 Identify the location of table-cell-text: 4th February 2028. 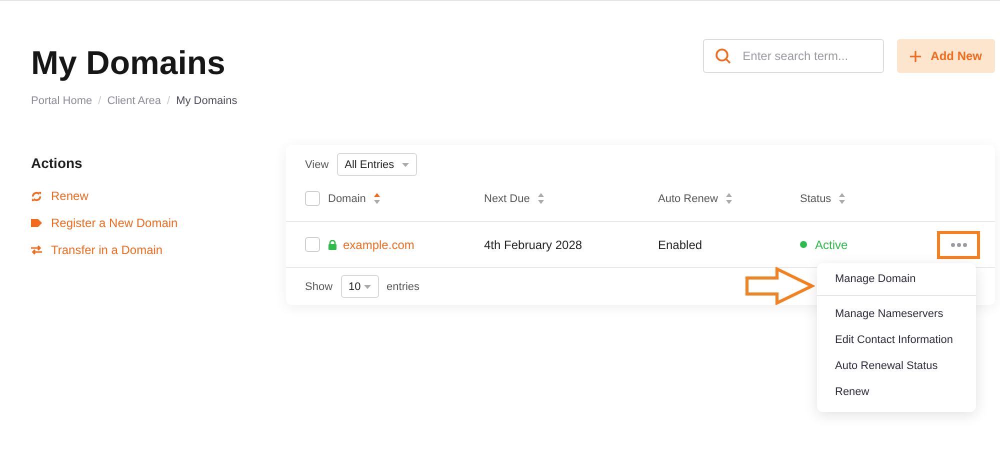
(534, 245).